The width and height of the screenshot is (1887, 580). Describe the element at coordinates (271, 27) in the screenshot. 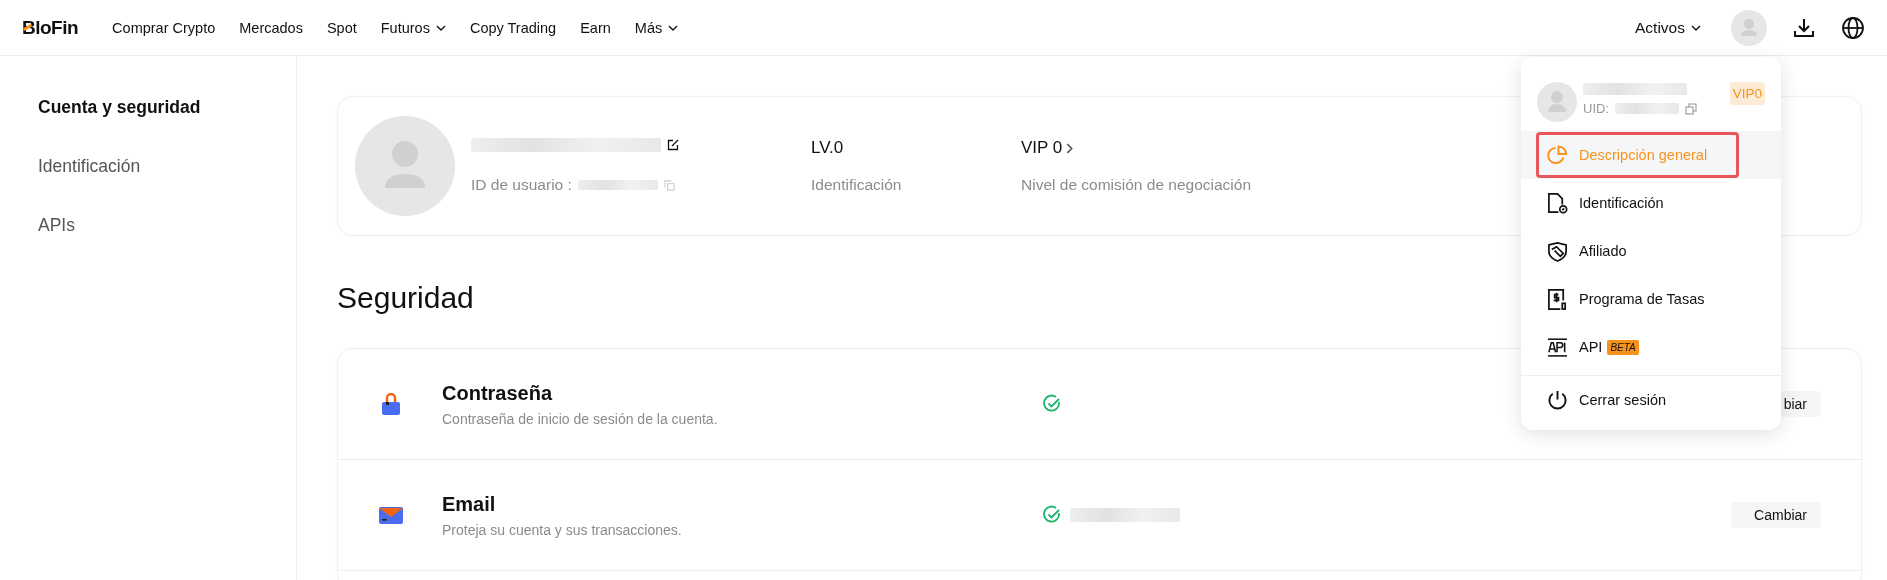

I see `nav-link: Mercados` at that location.